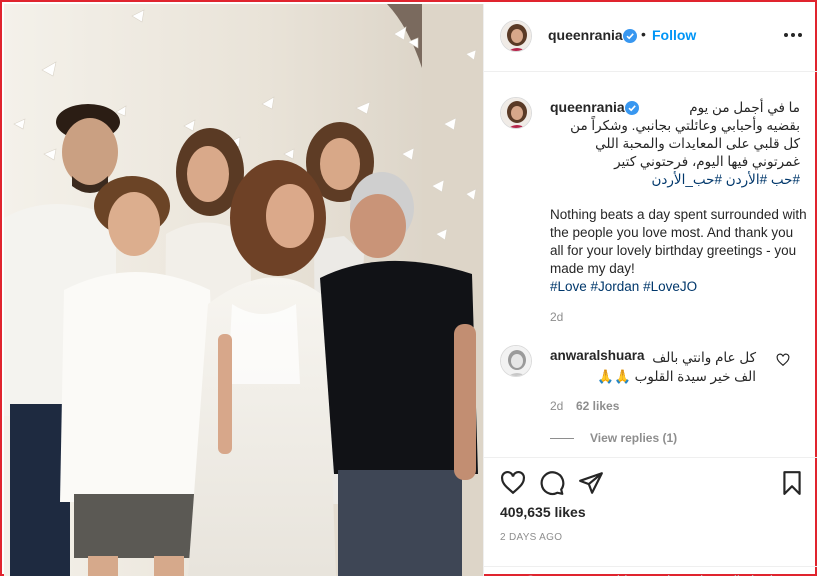  Describe the element at coordinates (650, 38) in the screenshot. I see `post-header: queenrania • Follow` at that location.